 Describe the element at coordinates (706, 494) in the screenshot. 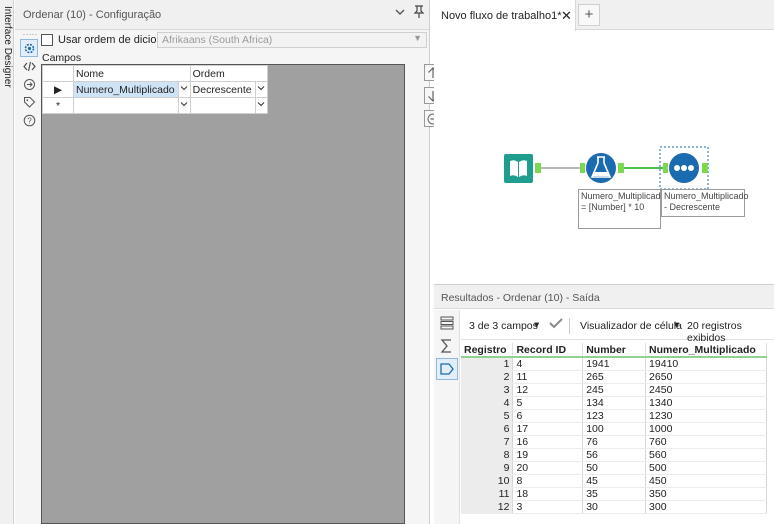

I see `numero-multiplicado-cell: 350` at that location.